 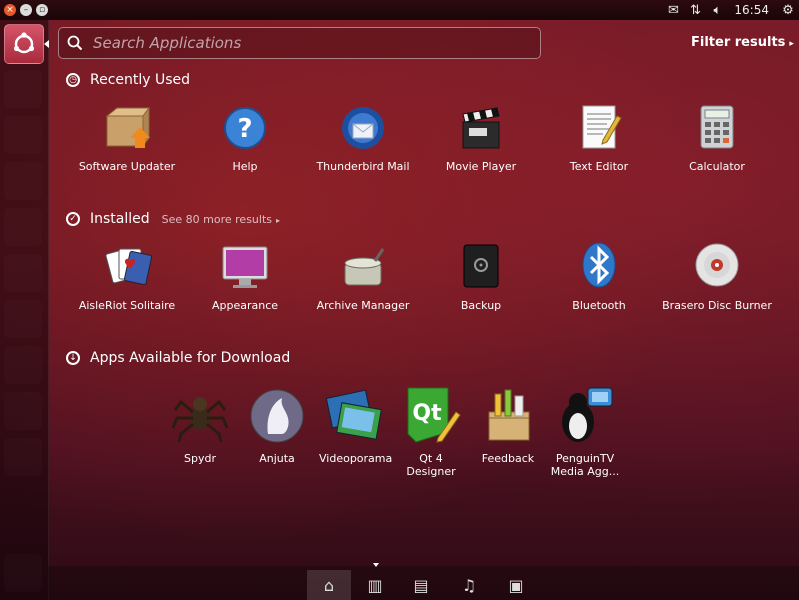 I want to click on search-box, so click(x=299, y=43).